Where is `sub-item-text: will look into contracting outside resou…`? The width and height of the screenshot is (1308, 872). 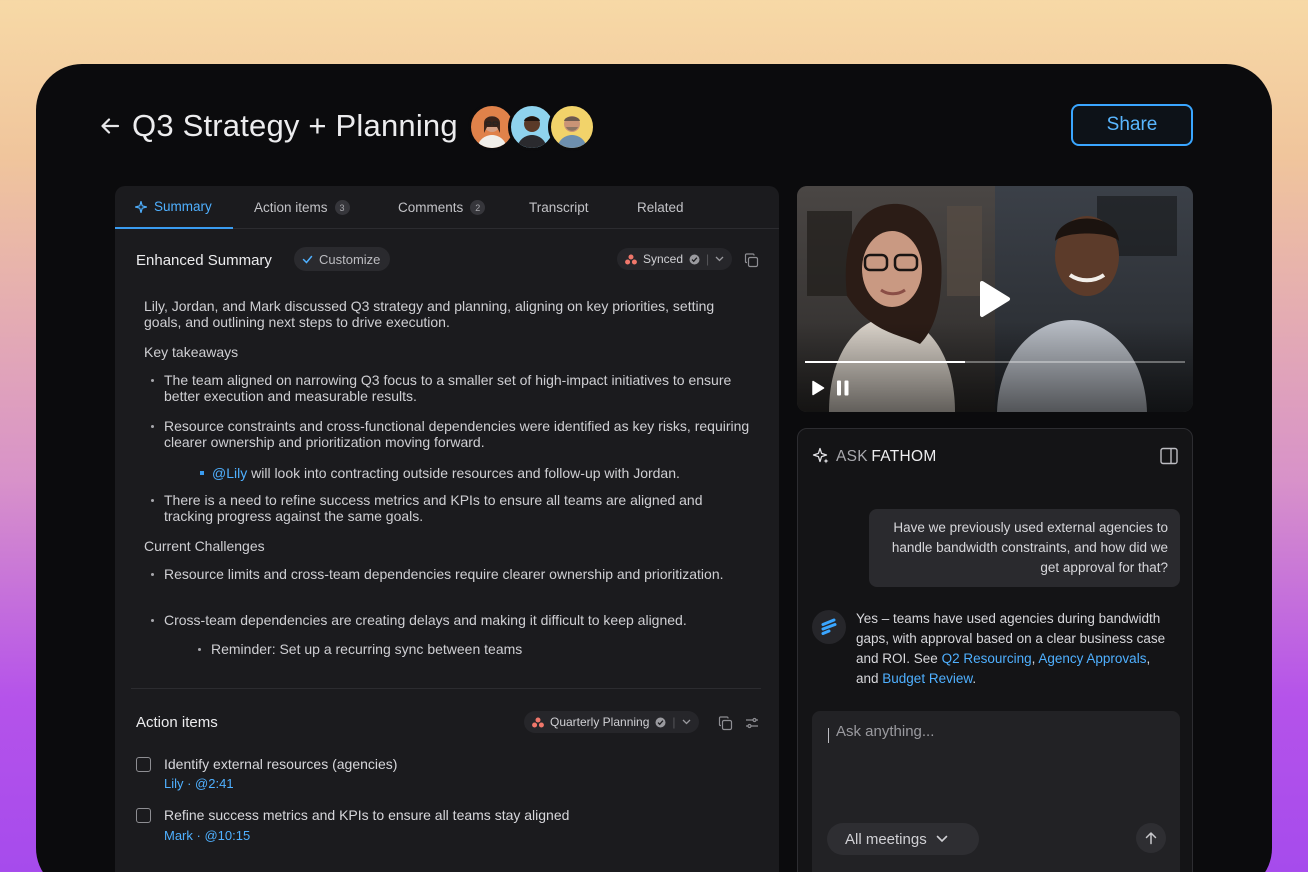 sub-item-text: will look into contracting outside resou… is located at coordinates (463, 473).